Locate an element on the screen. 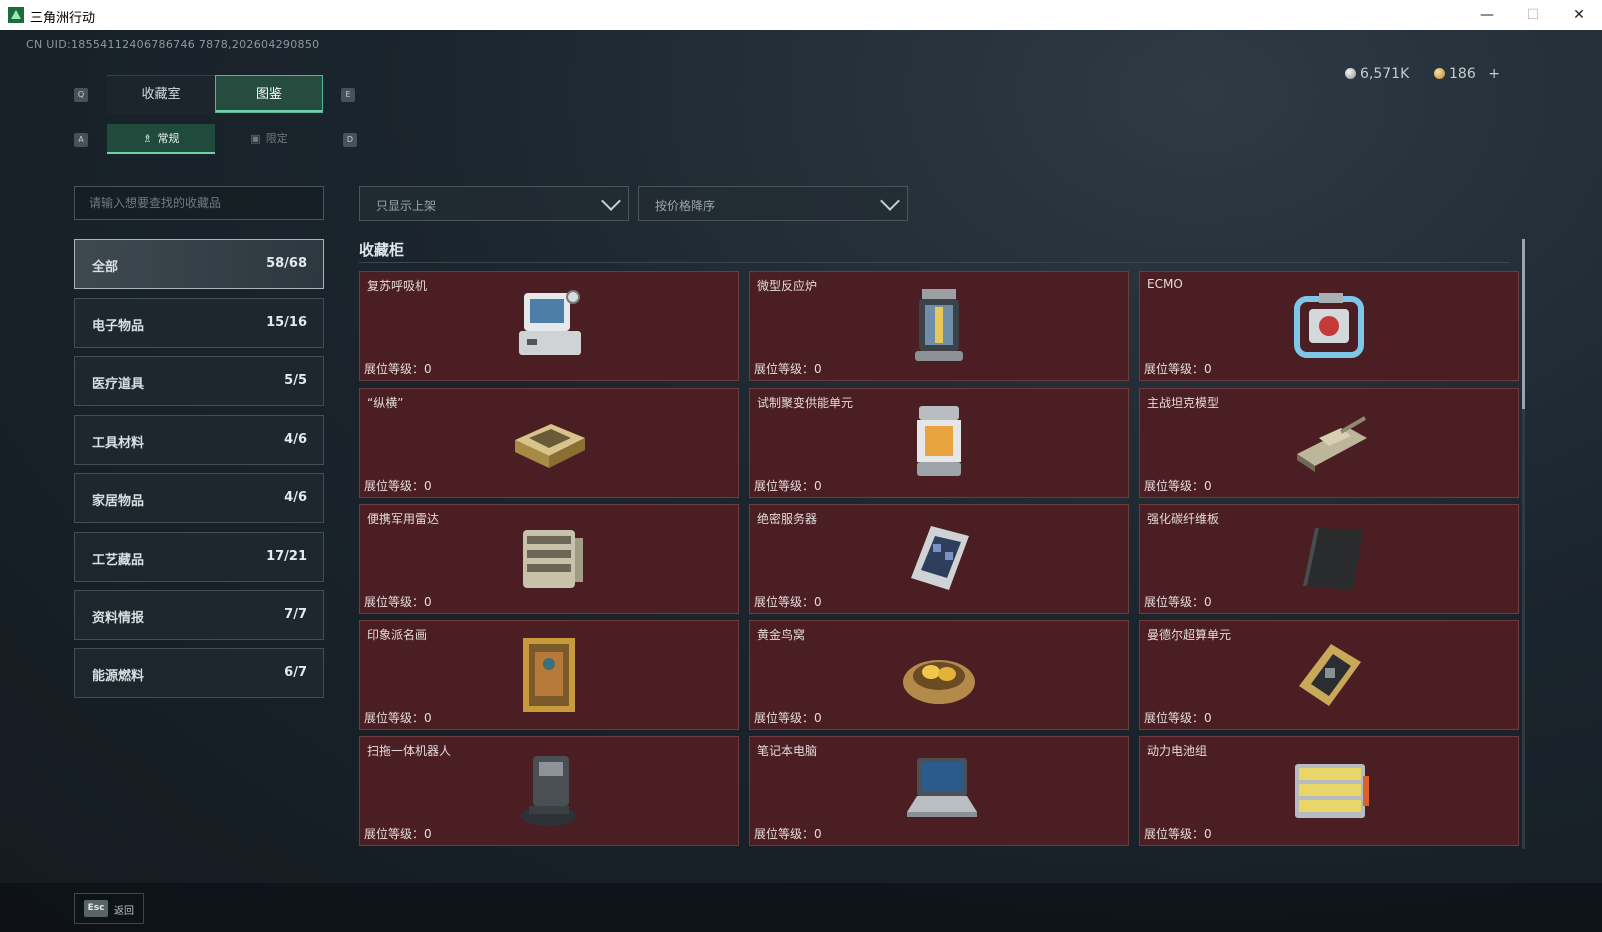 The width and height of the screenshot is (1602, 932). subtab-limited: ▣ 限定 is located at coordinates (269, 139).